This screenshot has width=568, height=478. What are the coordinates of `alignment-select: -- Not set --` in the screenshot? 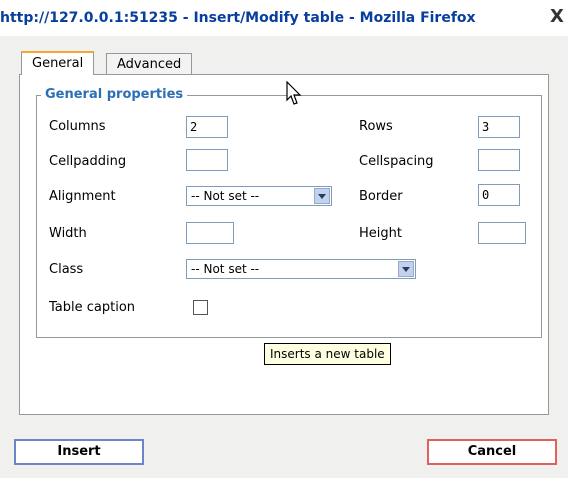 It's located at (259, 196).